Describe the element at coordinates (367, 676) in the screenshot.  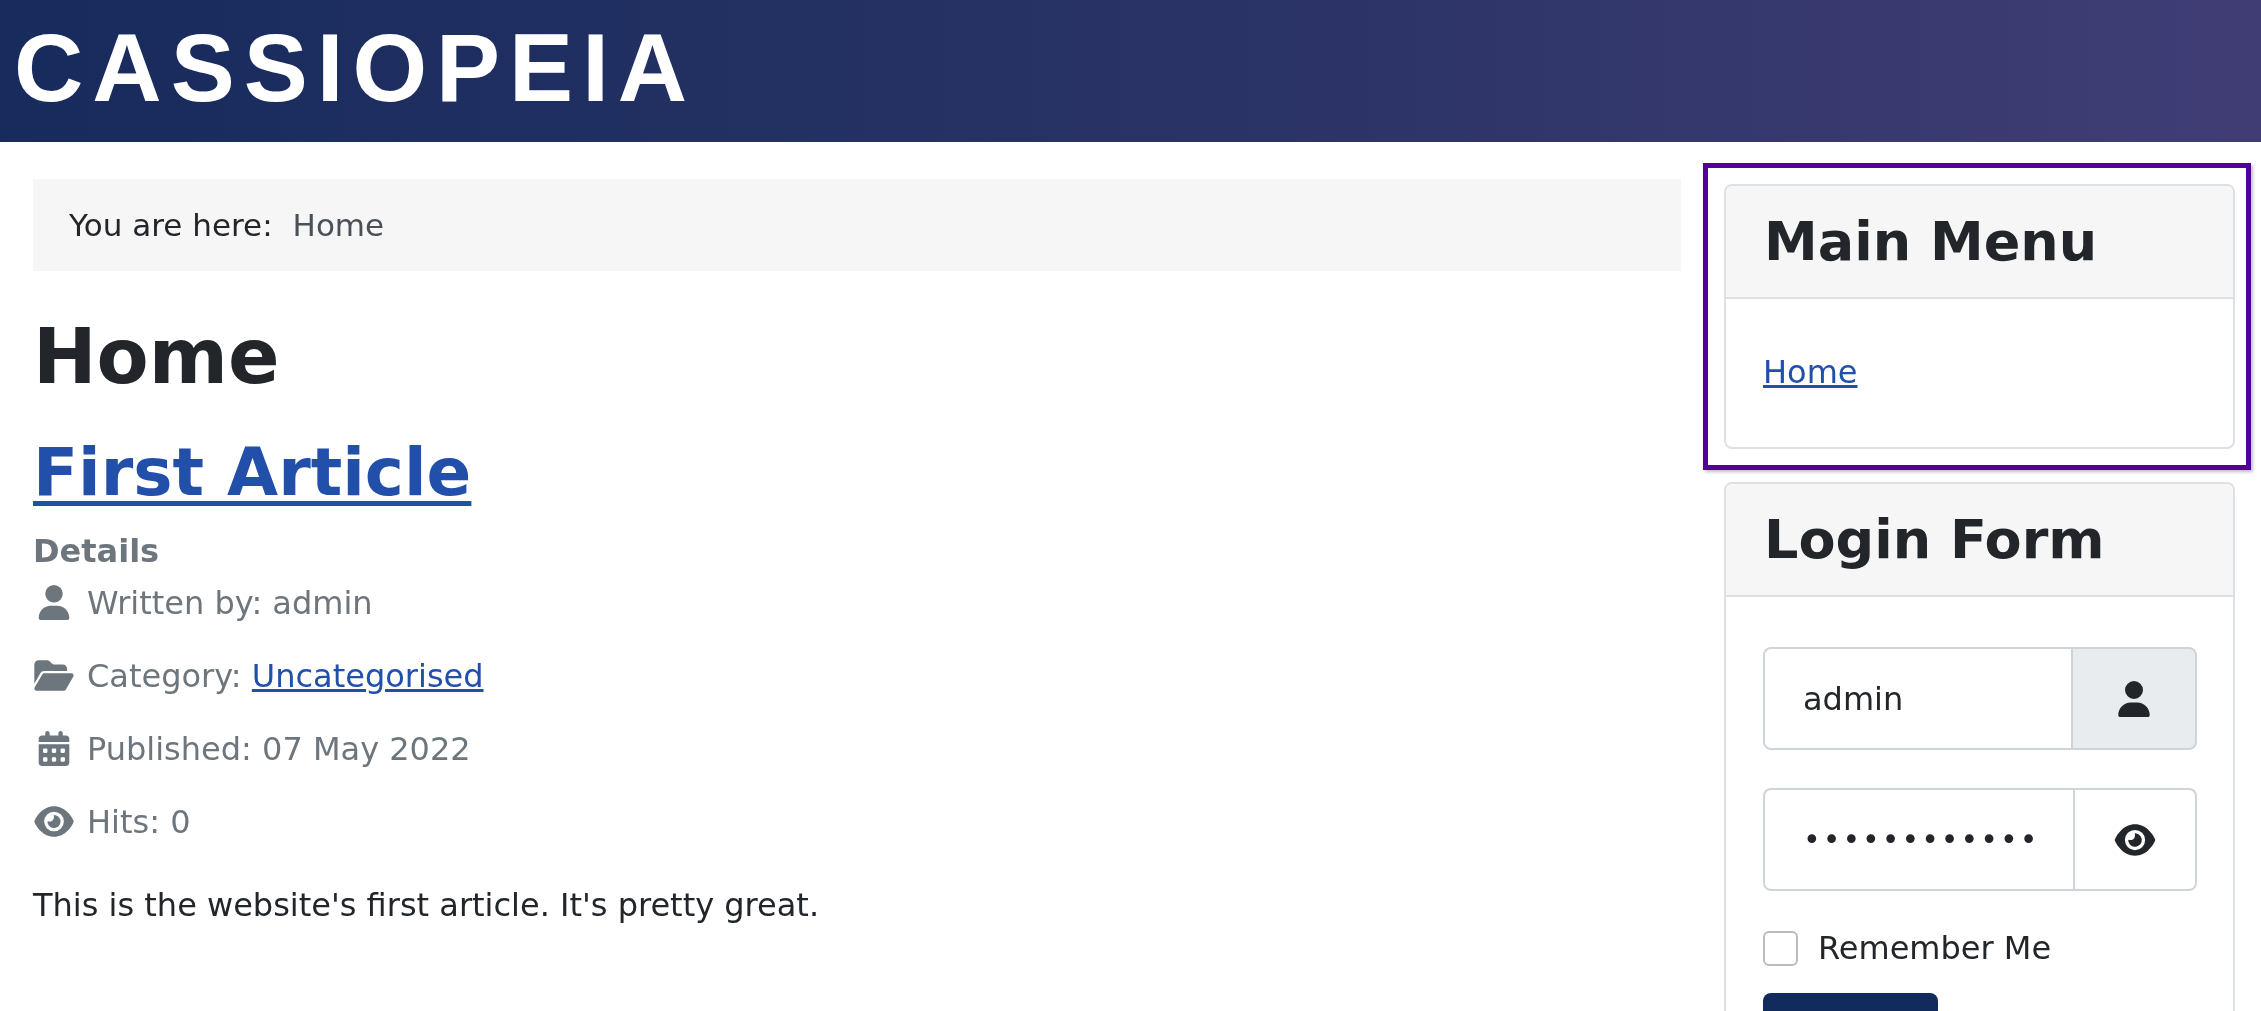
I see `category-link: Uncategorised` at that location.